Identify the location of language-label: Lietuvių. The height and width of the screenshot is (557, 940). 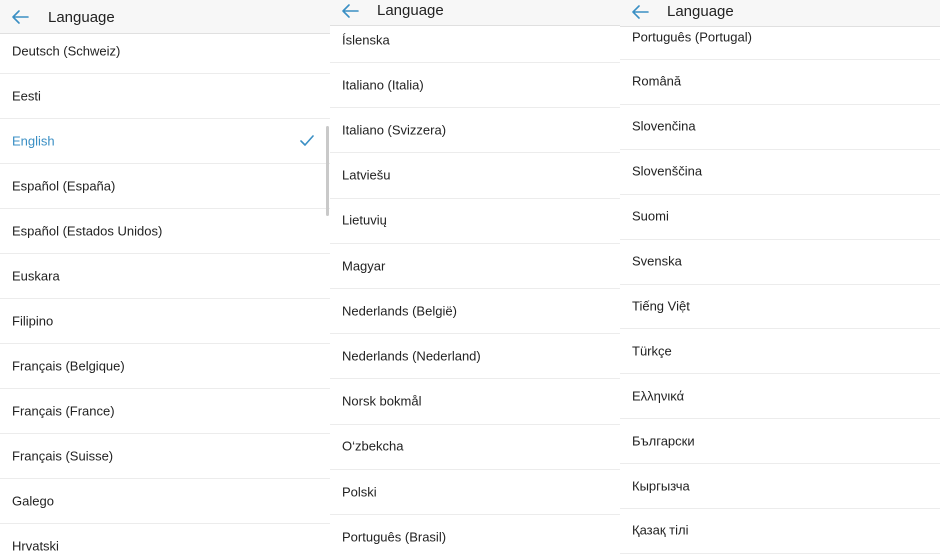
(364, 220).